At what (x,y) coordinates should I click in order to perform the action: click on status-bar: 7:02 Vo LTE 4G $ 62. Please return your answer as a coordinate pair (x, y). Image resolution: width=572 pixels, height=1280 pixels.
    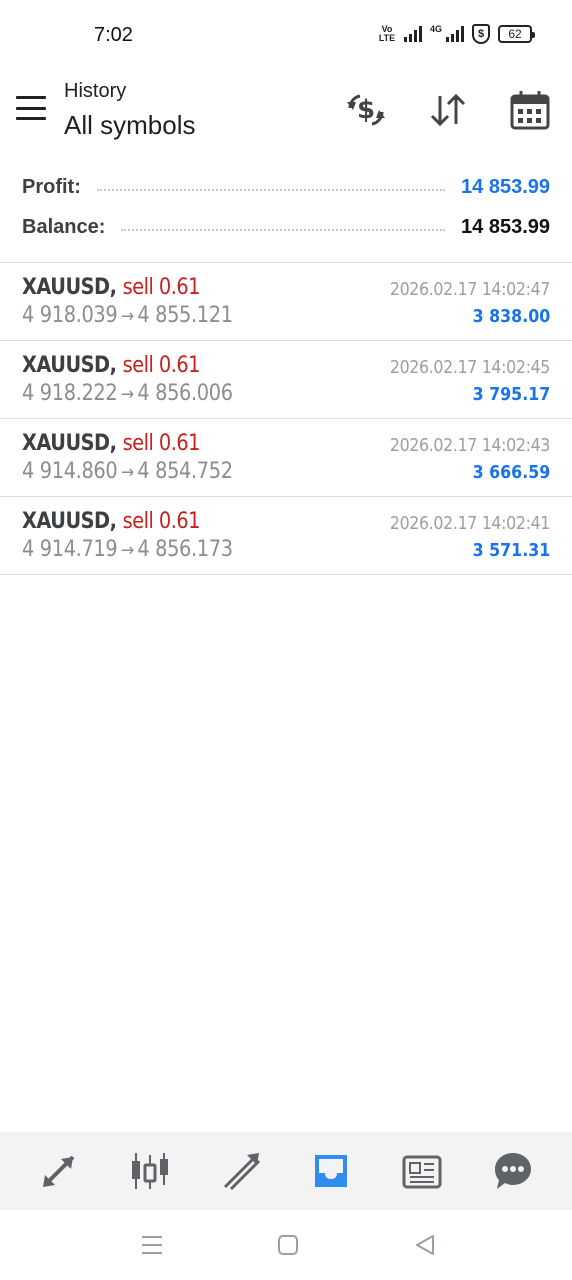
    Looking at the image, I should click on (286, 36).